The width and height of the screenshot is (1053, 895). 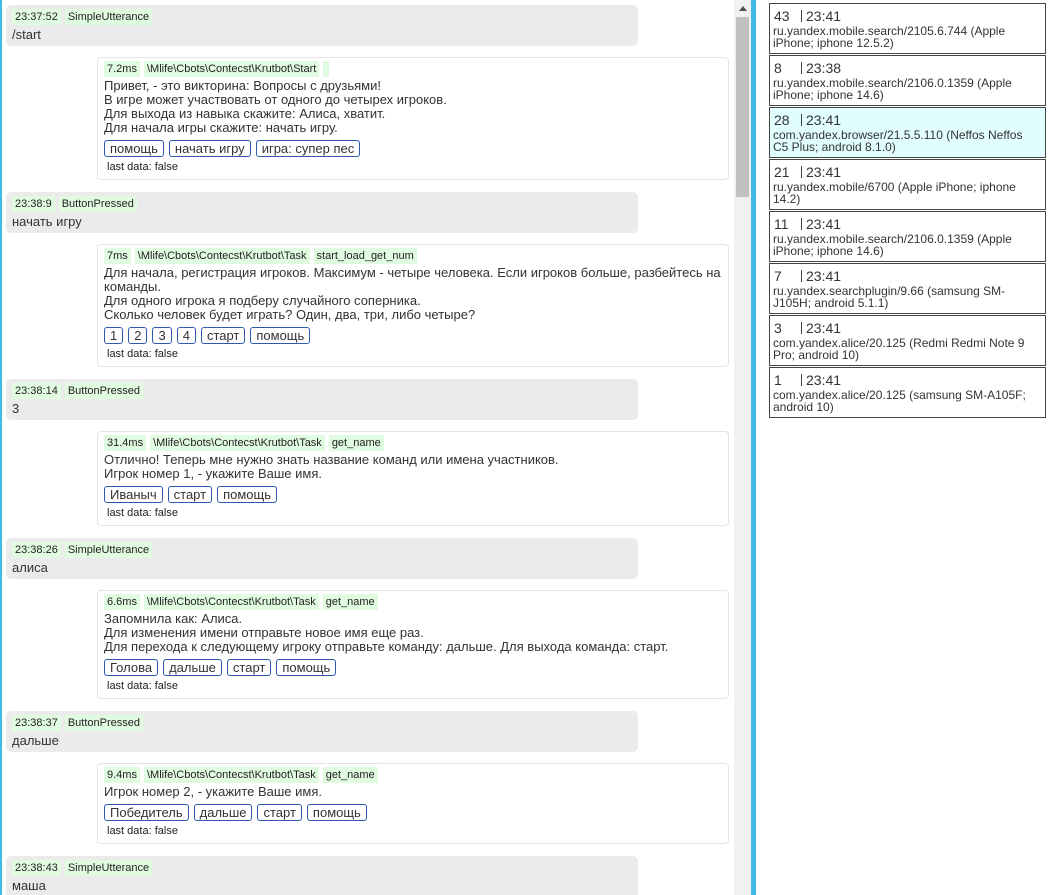 I want to click on request-header: 23:38:26 SimpleUtterance, so click(x=84, y=550).